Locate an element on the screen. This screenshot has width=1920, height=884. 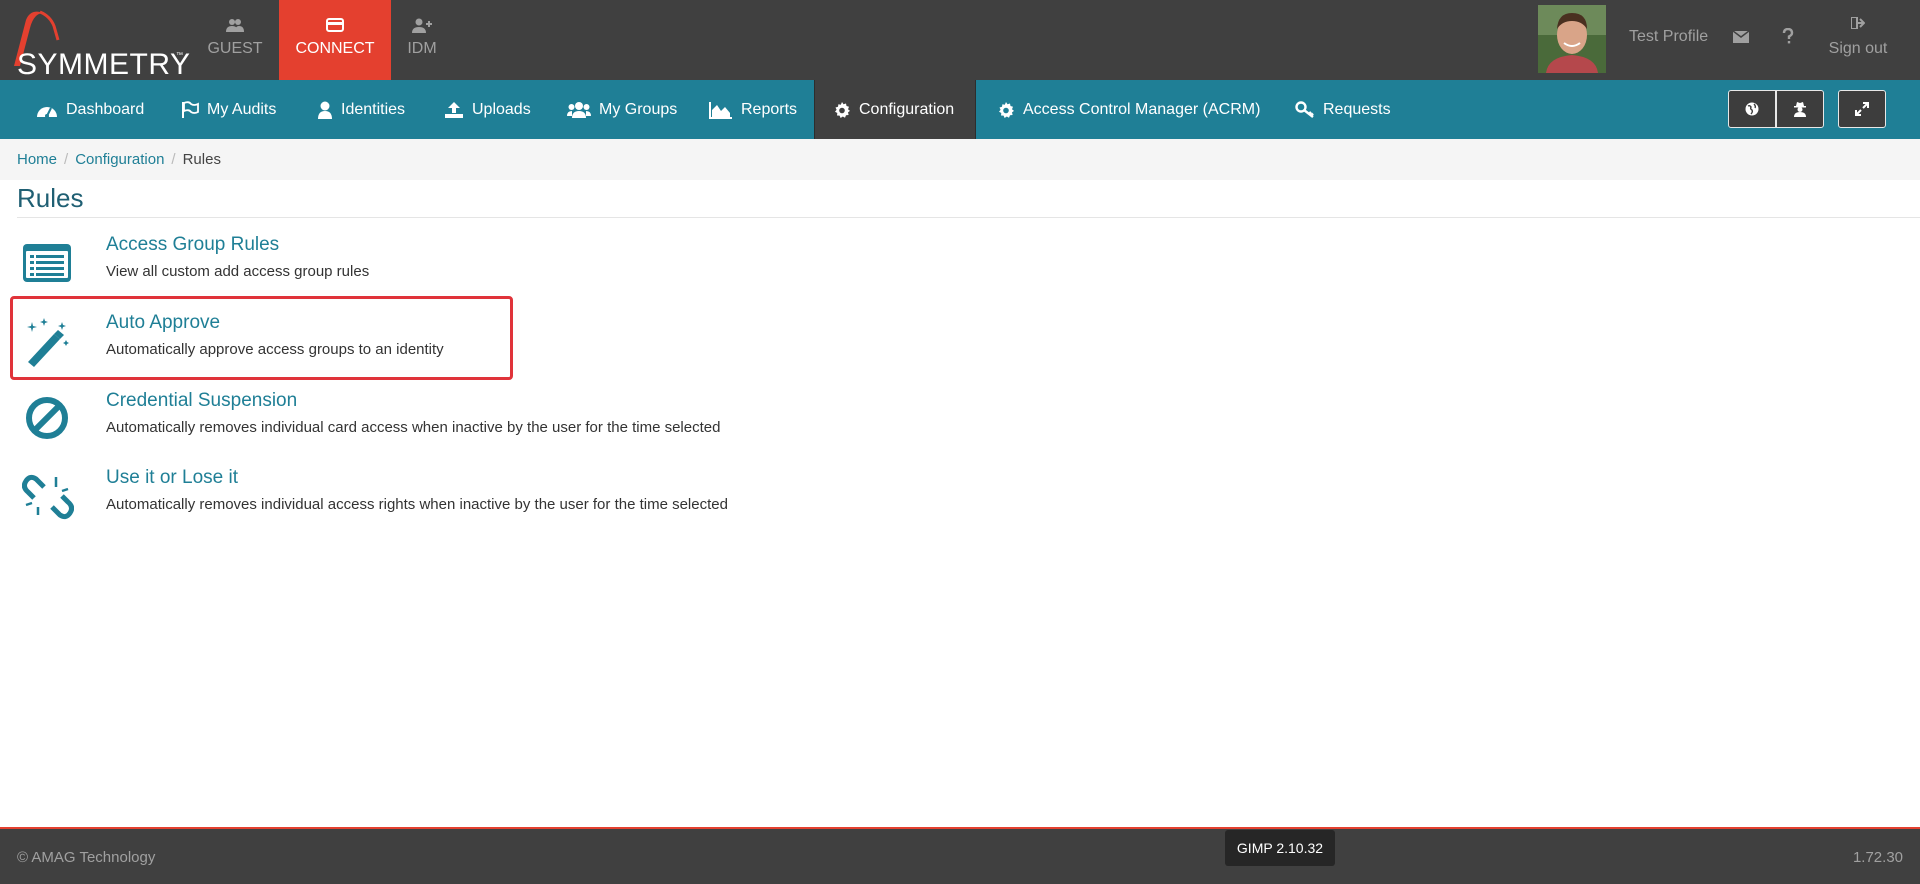
nav-label: My Groups is located at coordinates (638, 109).